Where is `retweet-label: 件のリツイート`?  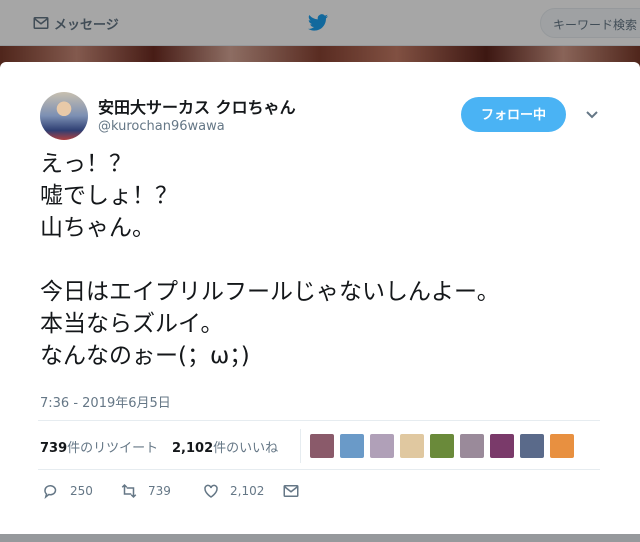
retweet-label: 件のリツイート is located at coordinates (113, 448).